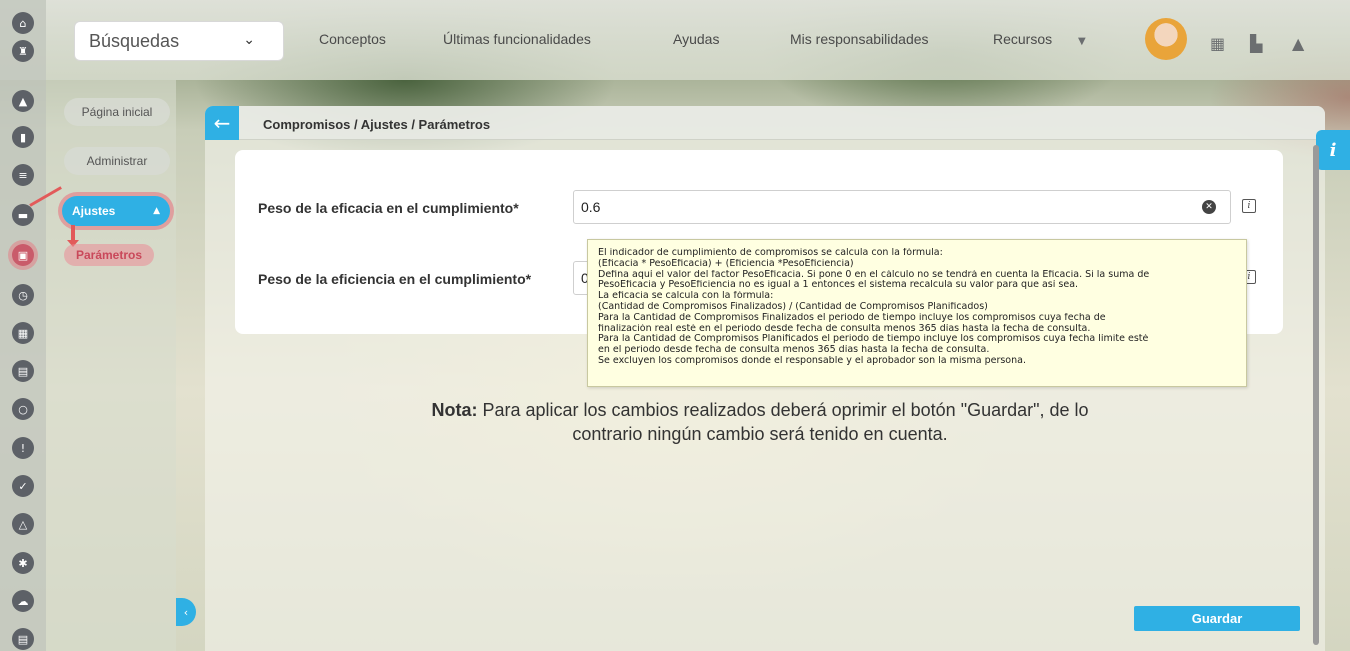 This screenshot has width=1350, height=651. What do you see at coordinates (23, 23) in the screenshot?
I see `home-icon: ⌂` at bounding box center [23, 23].